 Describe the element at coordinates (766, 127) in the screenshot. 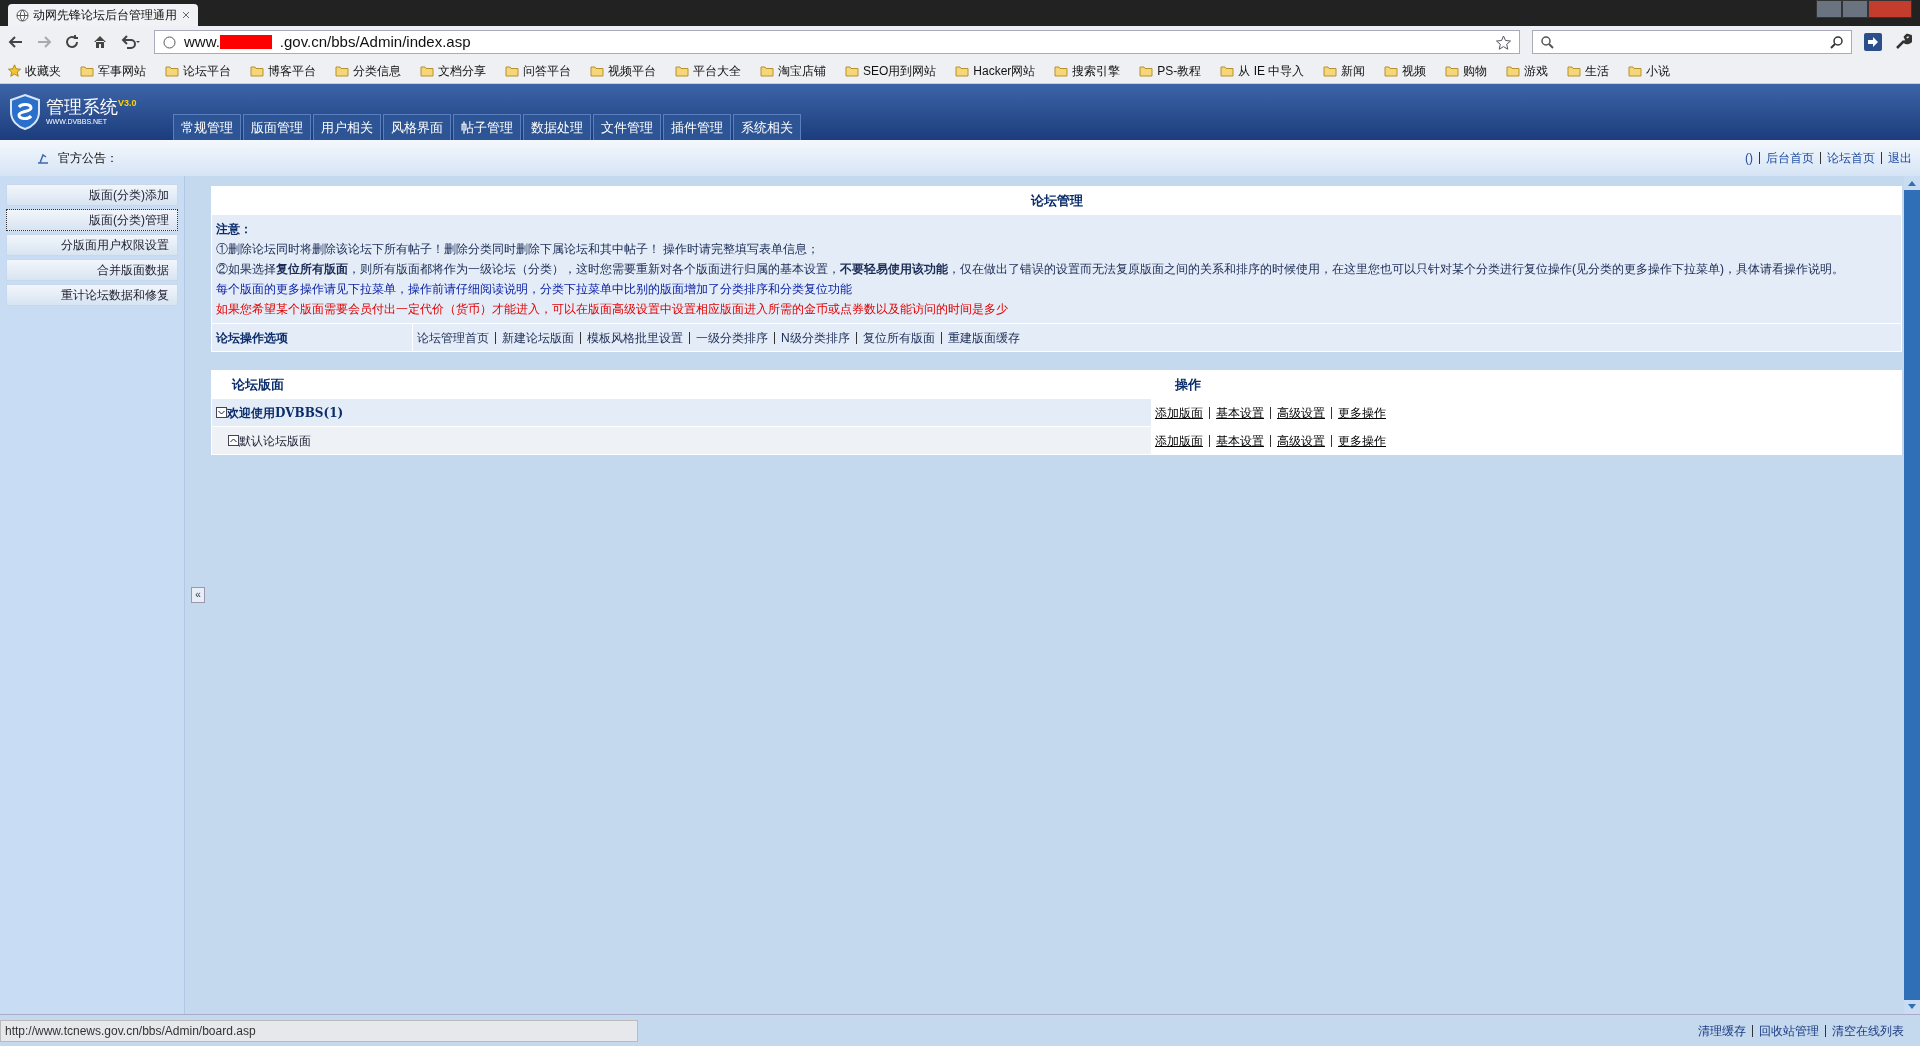

I see `nav-tab: 系统相关` at that location.